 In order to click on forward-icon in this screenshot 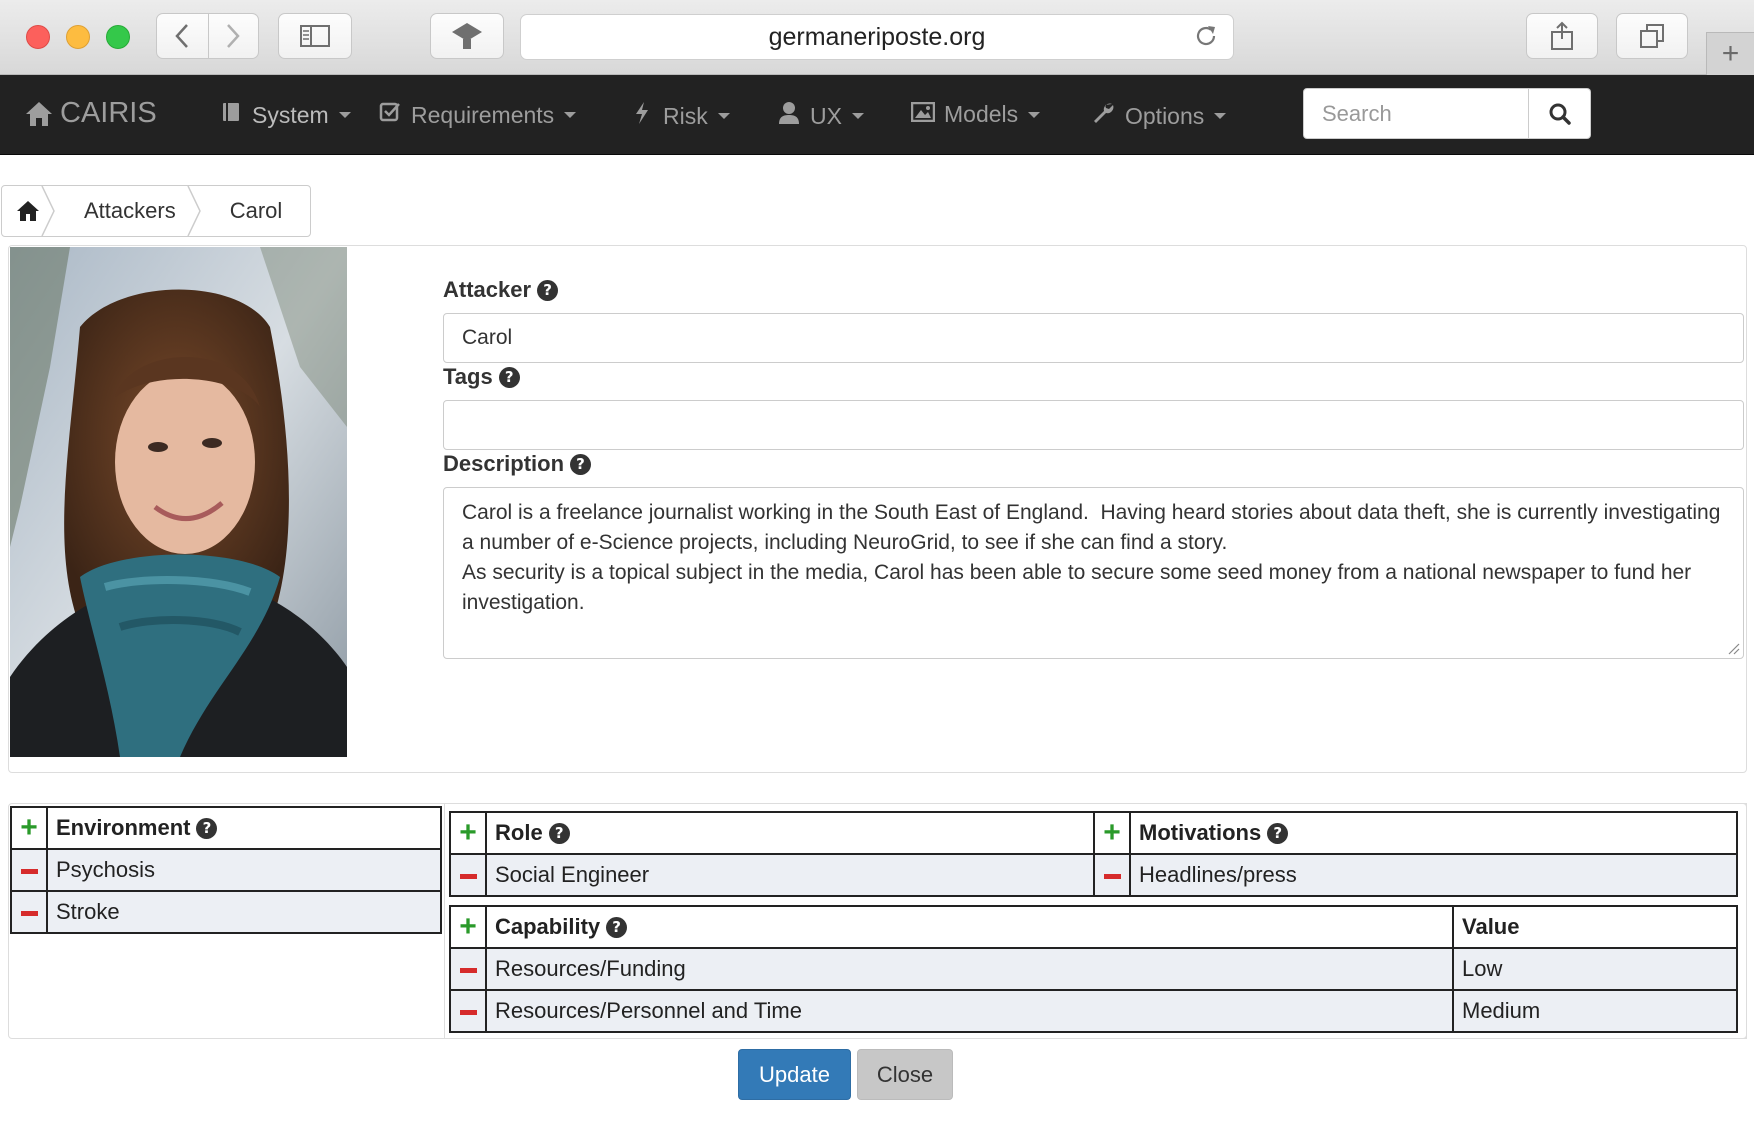, I will do `click(233, 36)`.